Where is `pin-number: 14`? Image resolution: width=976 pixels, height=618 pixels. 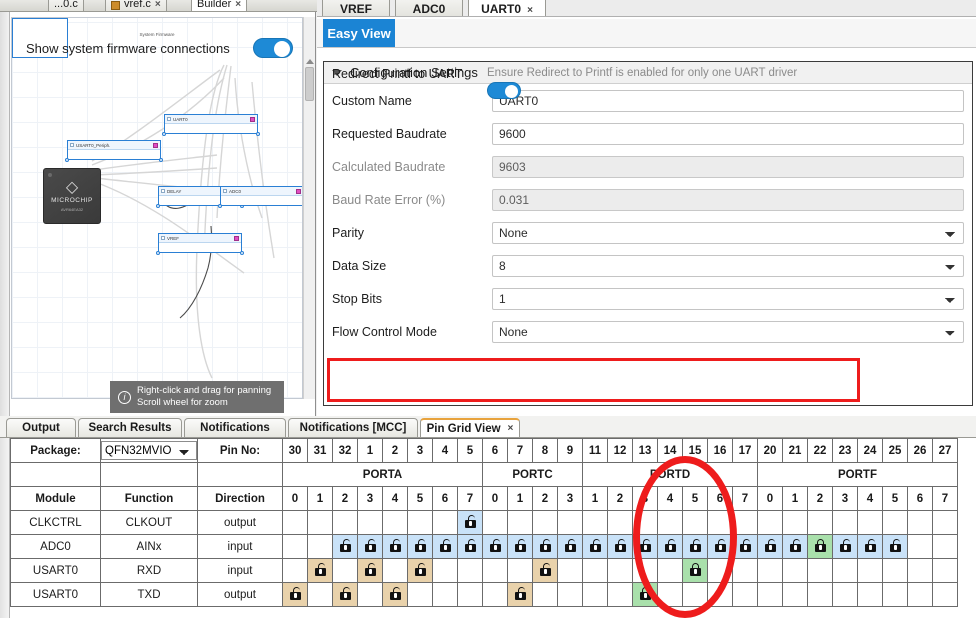
pin-number: 14 is located at coordinates (670, 450).